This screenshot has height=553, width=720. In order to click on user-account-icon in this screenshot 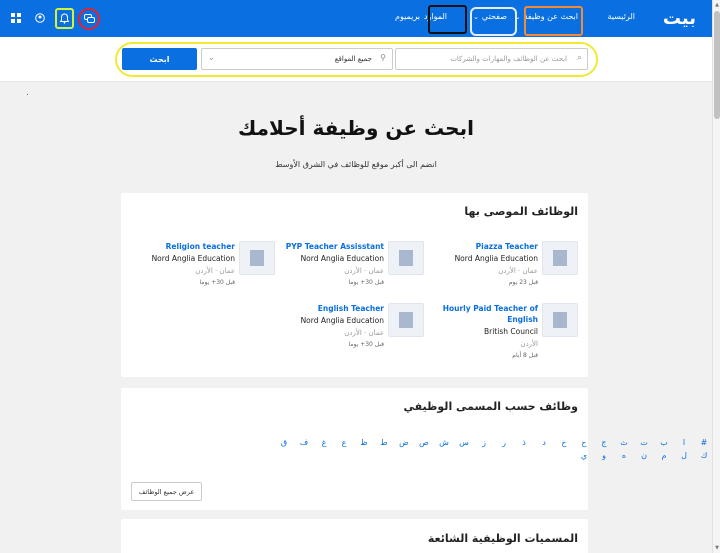, I will do `click(40, 18)`.